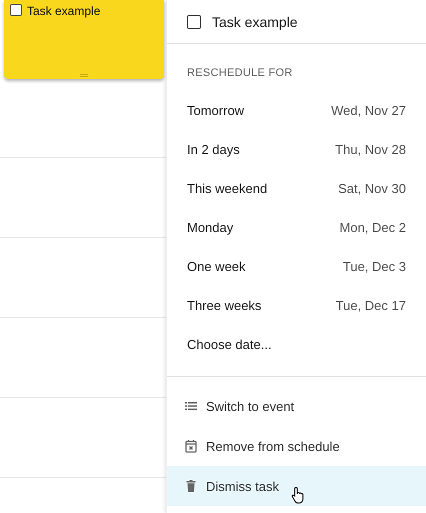 Image resolution: width=426 pixels, height=513 pixels. What do you see at coordinates (224, 305) in the screenshot?
I see `menu-item: Three weeks` at bounding box center [224, 305].